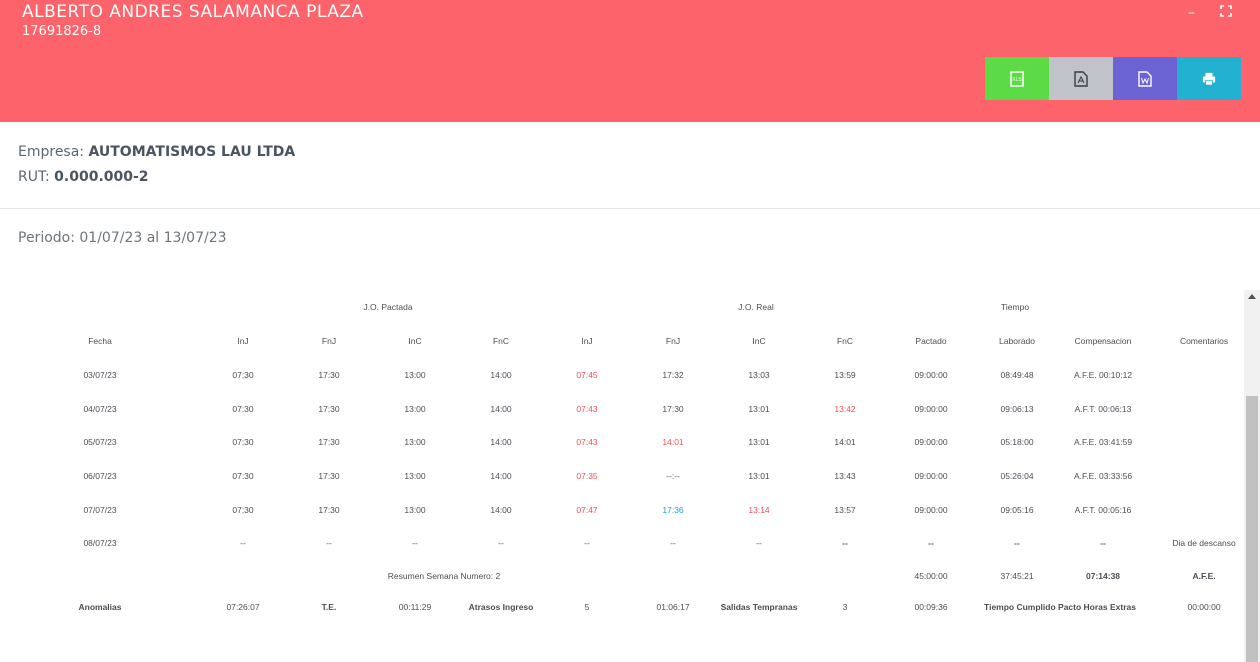 This screenshot has height=662, width=1260. What do you see at coordinates (1103, 374) in the screenshot?
I see `table-cell: A.F.E. 00:10:12` at bounding box center [1103, 374].